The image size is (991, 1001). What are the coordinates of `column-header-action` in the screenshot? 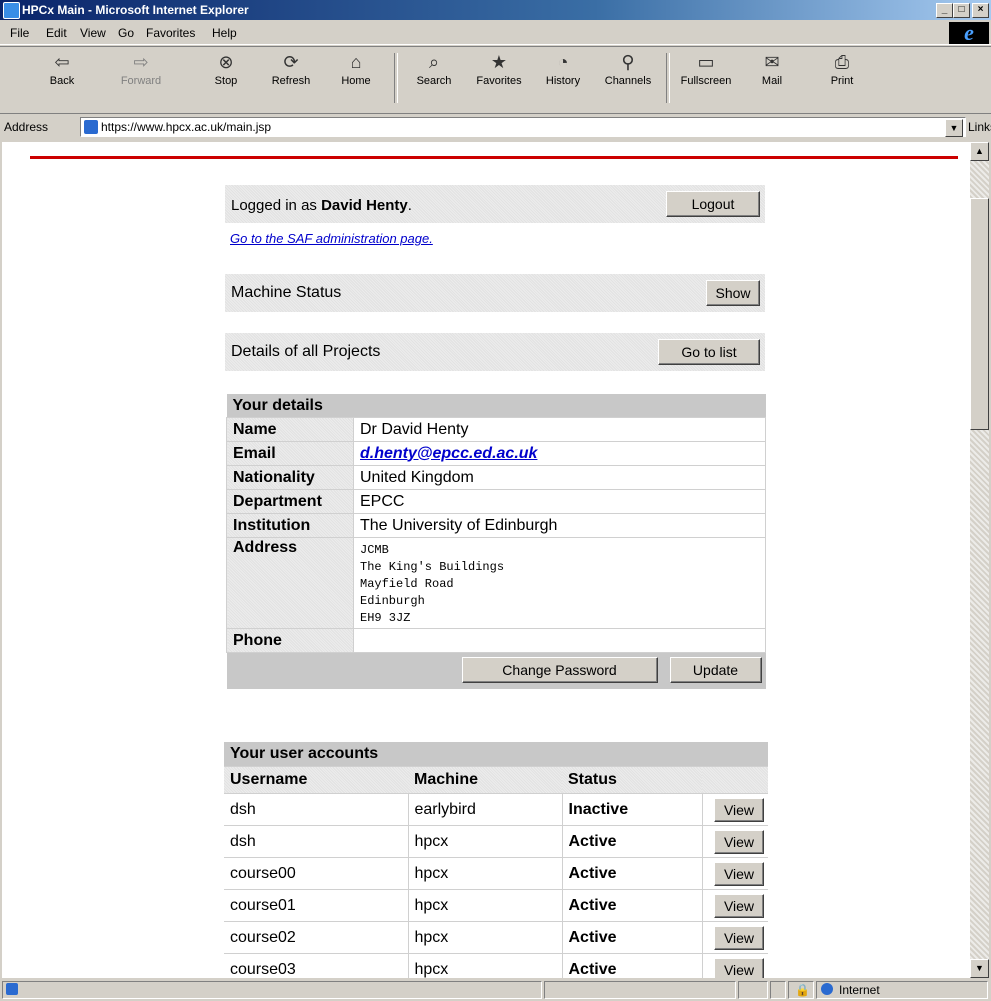 It's located at (735, 780).